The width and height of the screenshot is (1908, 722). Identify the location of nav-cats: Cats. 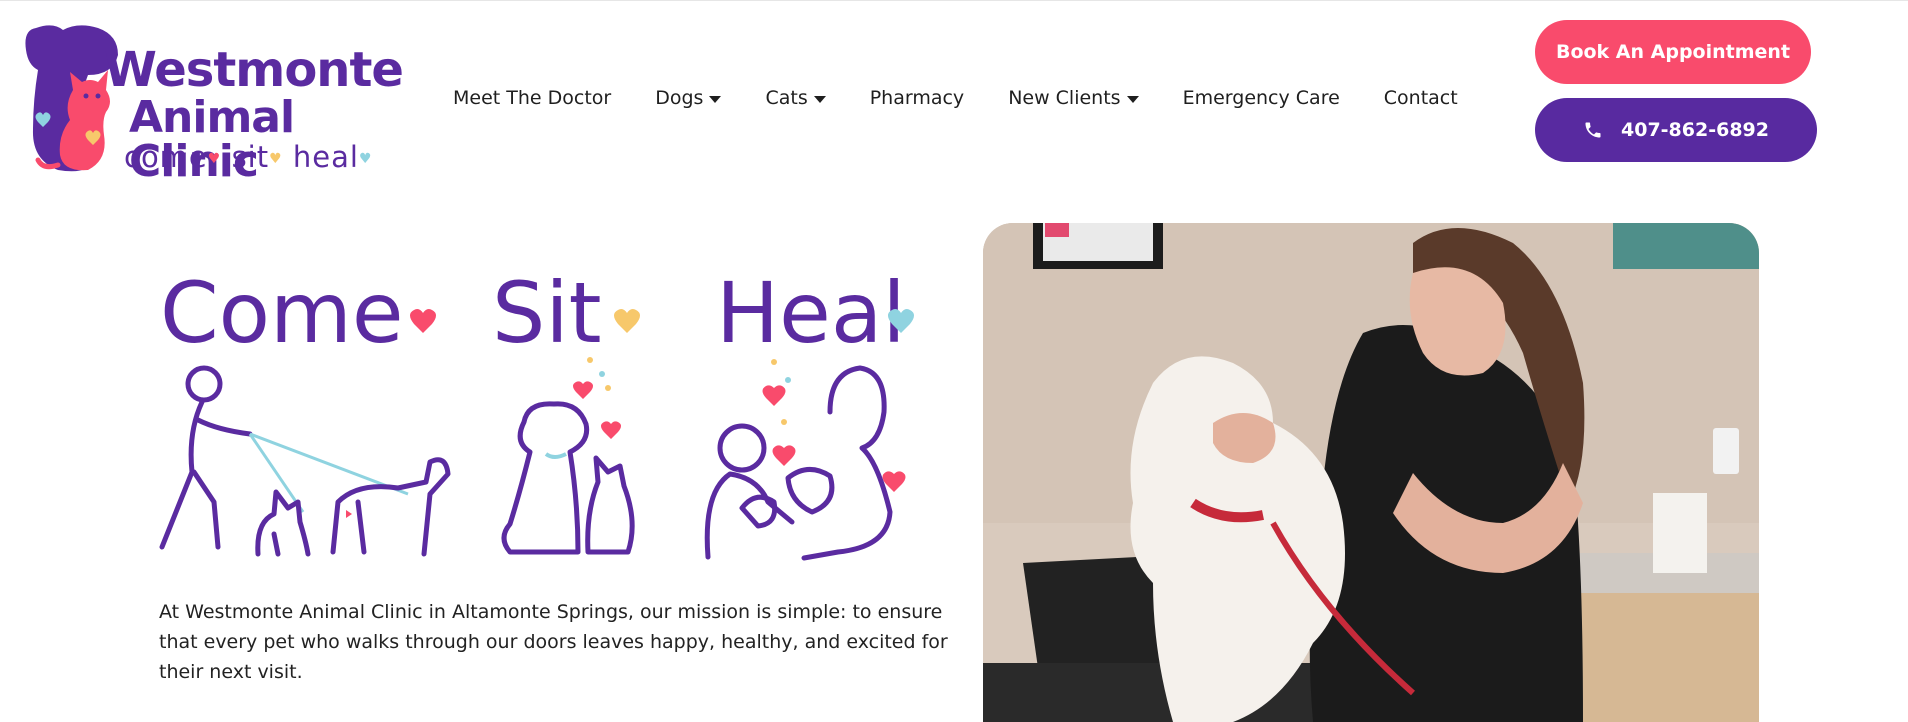
(795, 98).